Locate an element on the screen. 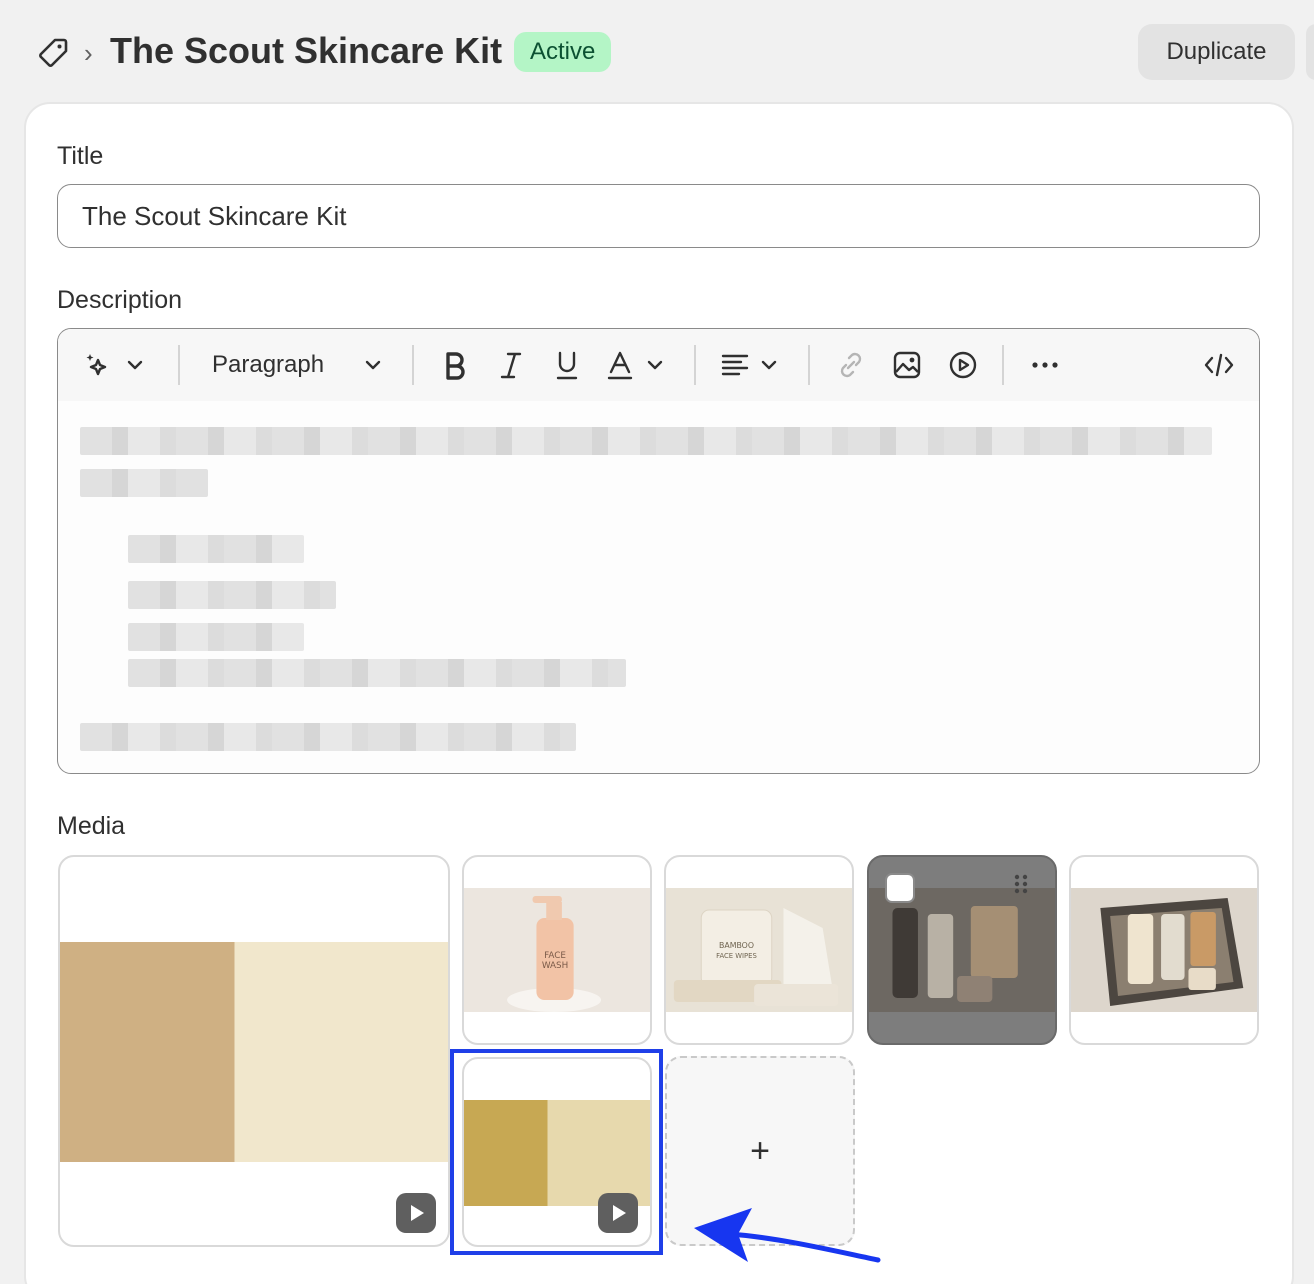 Image resolution: width=1314 pixels, height=1284 pixels. link-icon is located at coordinates (851, 365).